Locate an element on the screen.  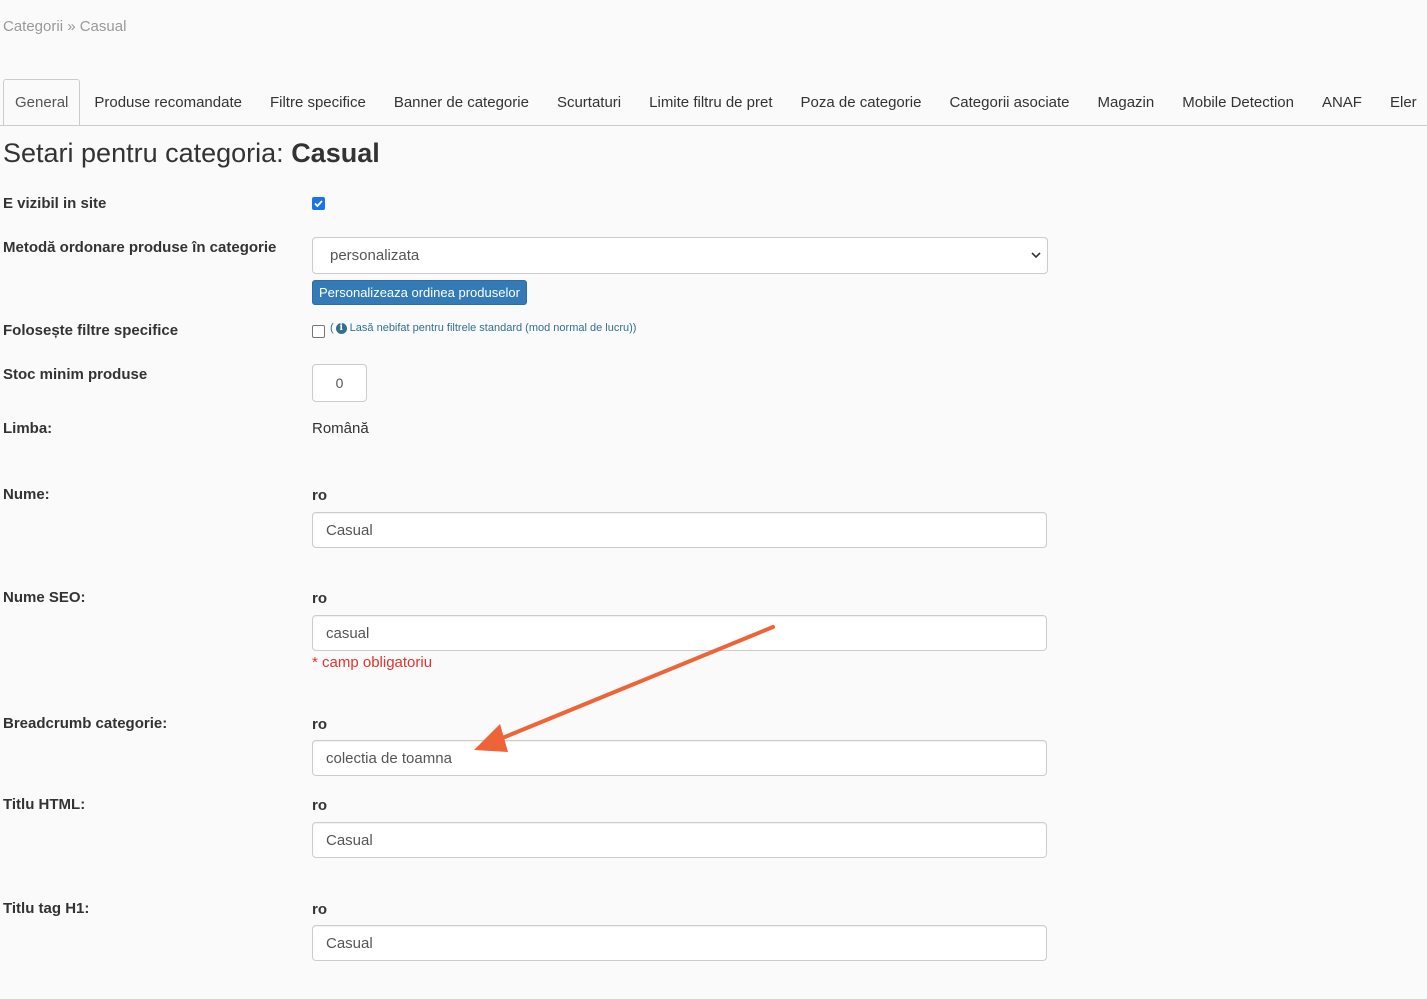
breadcrumb-category-input is located at coordinates (679, 758).